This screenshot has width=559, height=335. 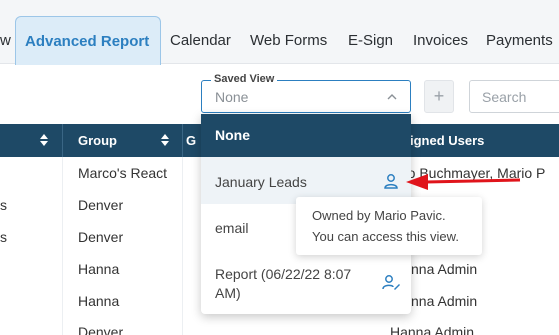 What do you see at coordinates (191, 140) in the screenshot?
I see `column-header-partial: G` at bounding box center [191, 140].